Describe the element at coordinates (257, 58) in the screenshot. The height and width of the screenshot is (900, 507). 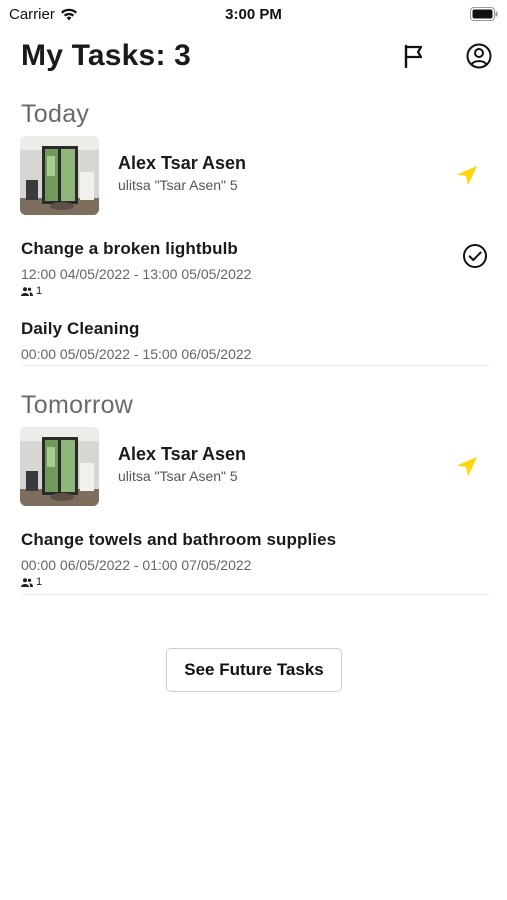
I see `header: My Tasks: 3` at that location.